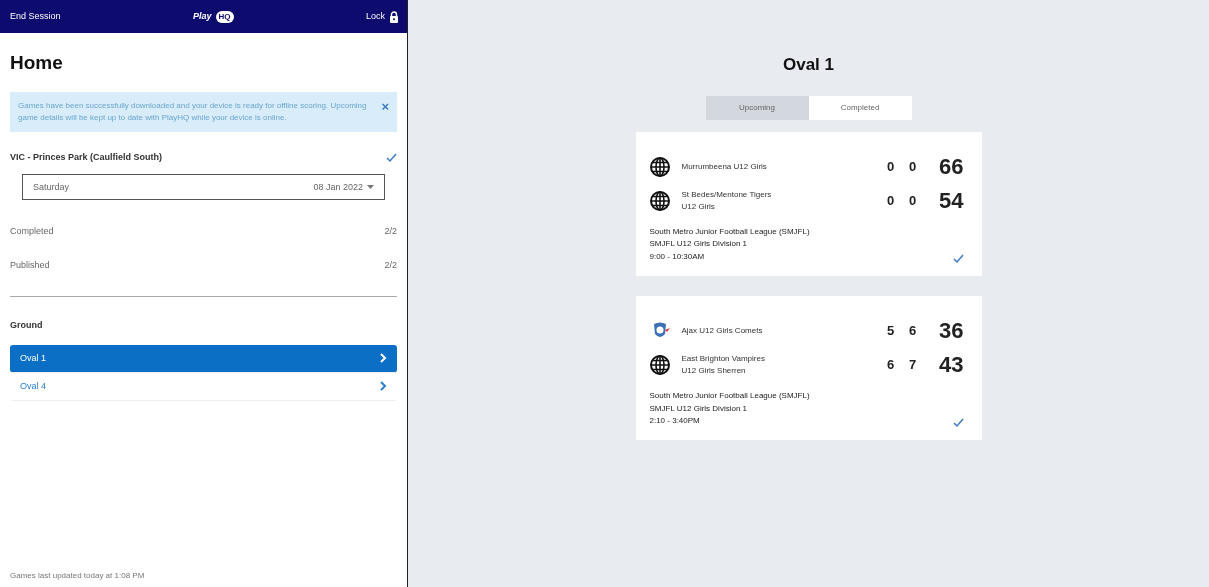 The width and height of the screenshot is (1209, 587). What do you see at coordinates (35, 16) in the screenshot?
I see `end-session-link: End Session` at bounding box center [35, 16].